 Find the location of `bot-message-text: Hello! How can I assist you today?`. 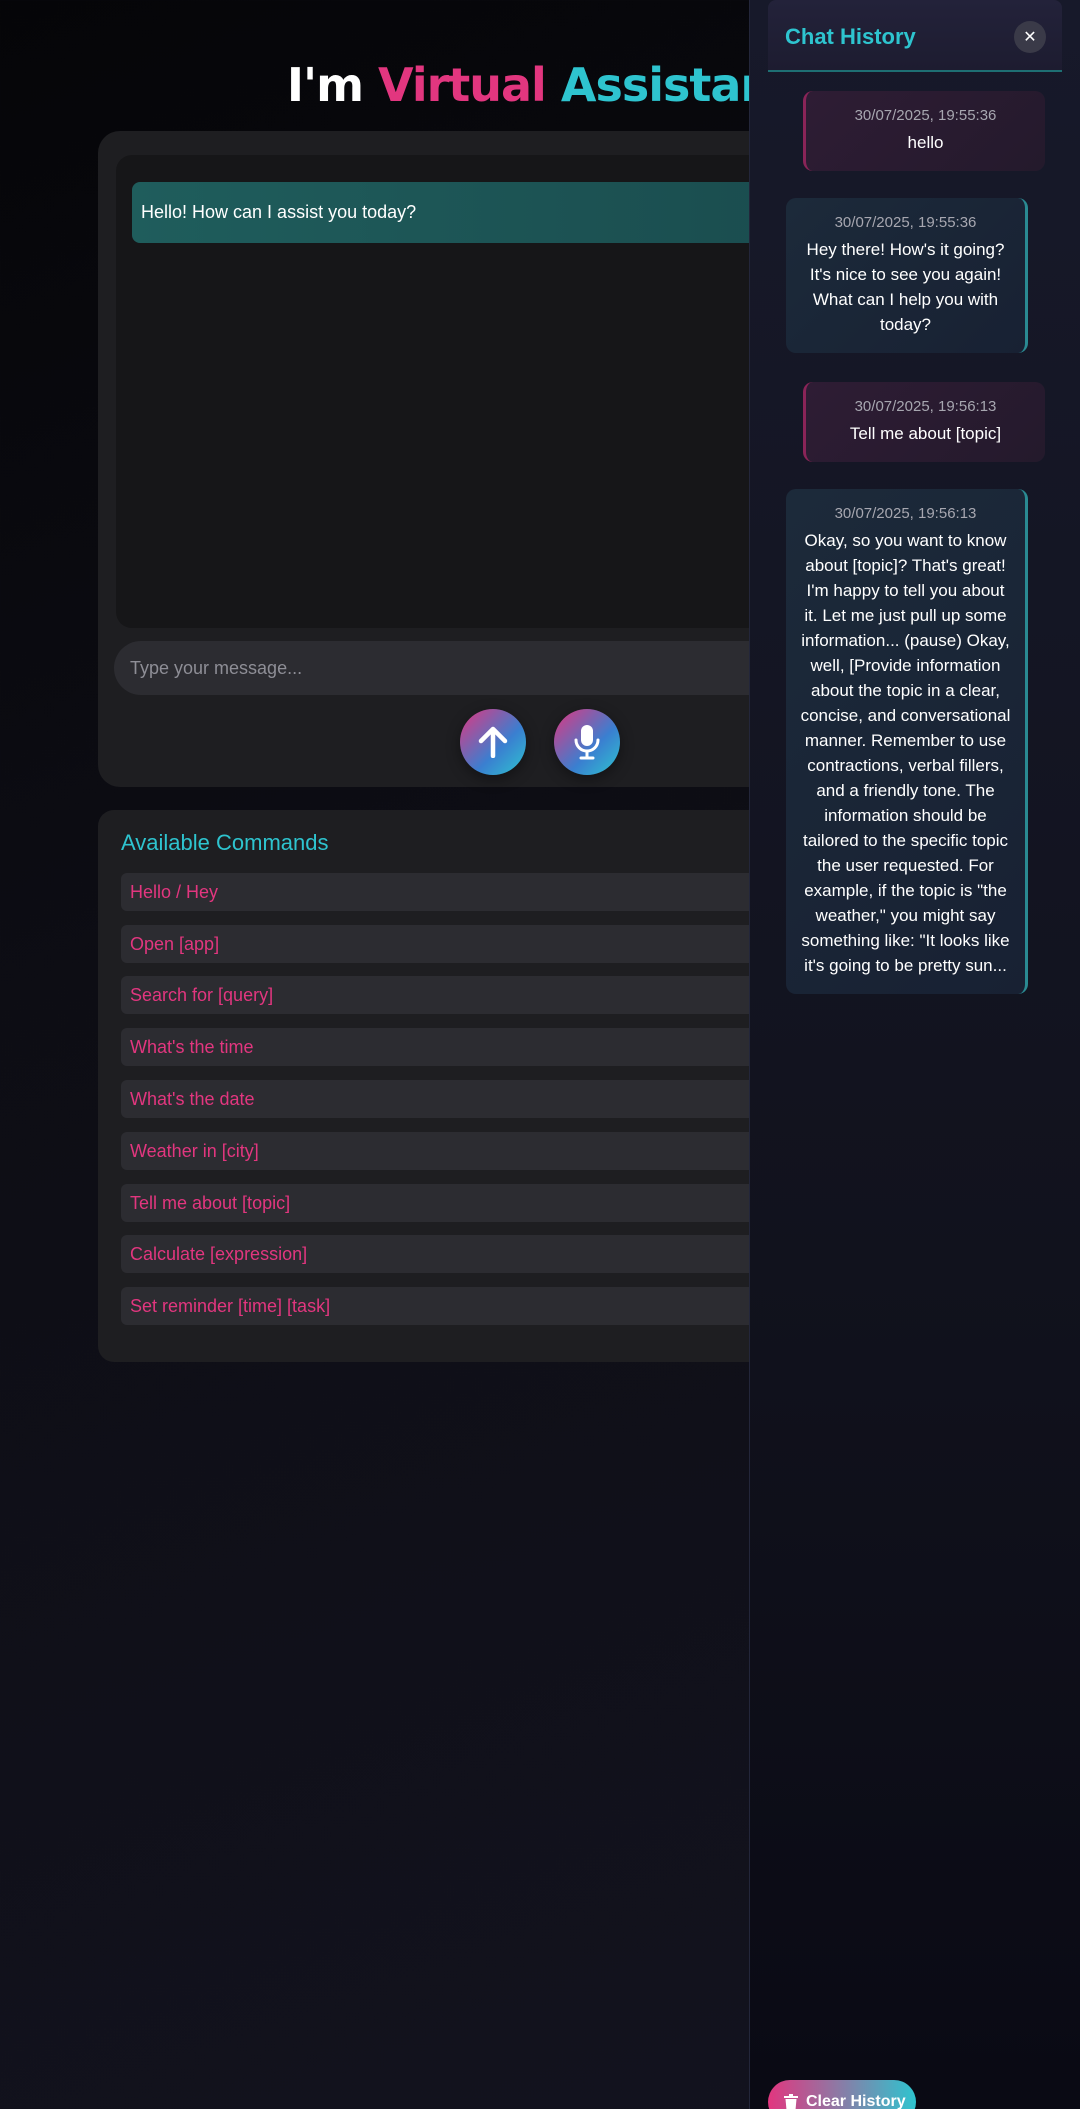

bot-message-text: Hello! How can I assist you today? is located at coordinates (279, 212).